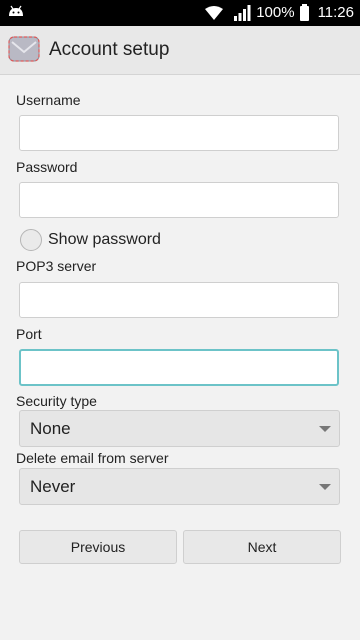 Image resolution: width=360 pixels, height=640 pixels. Describe the element at coordinates (335, 12) in the screenshot. I see `clock: 11:26` at that location.